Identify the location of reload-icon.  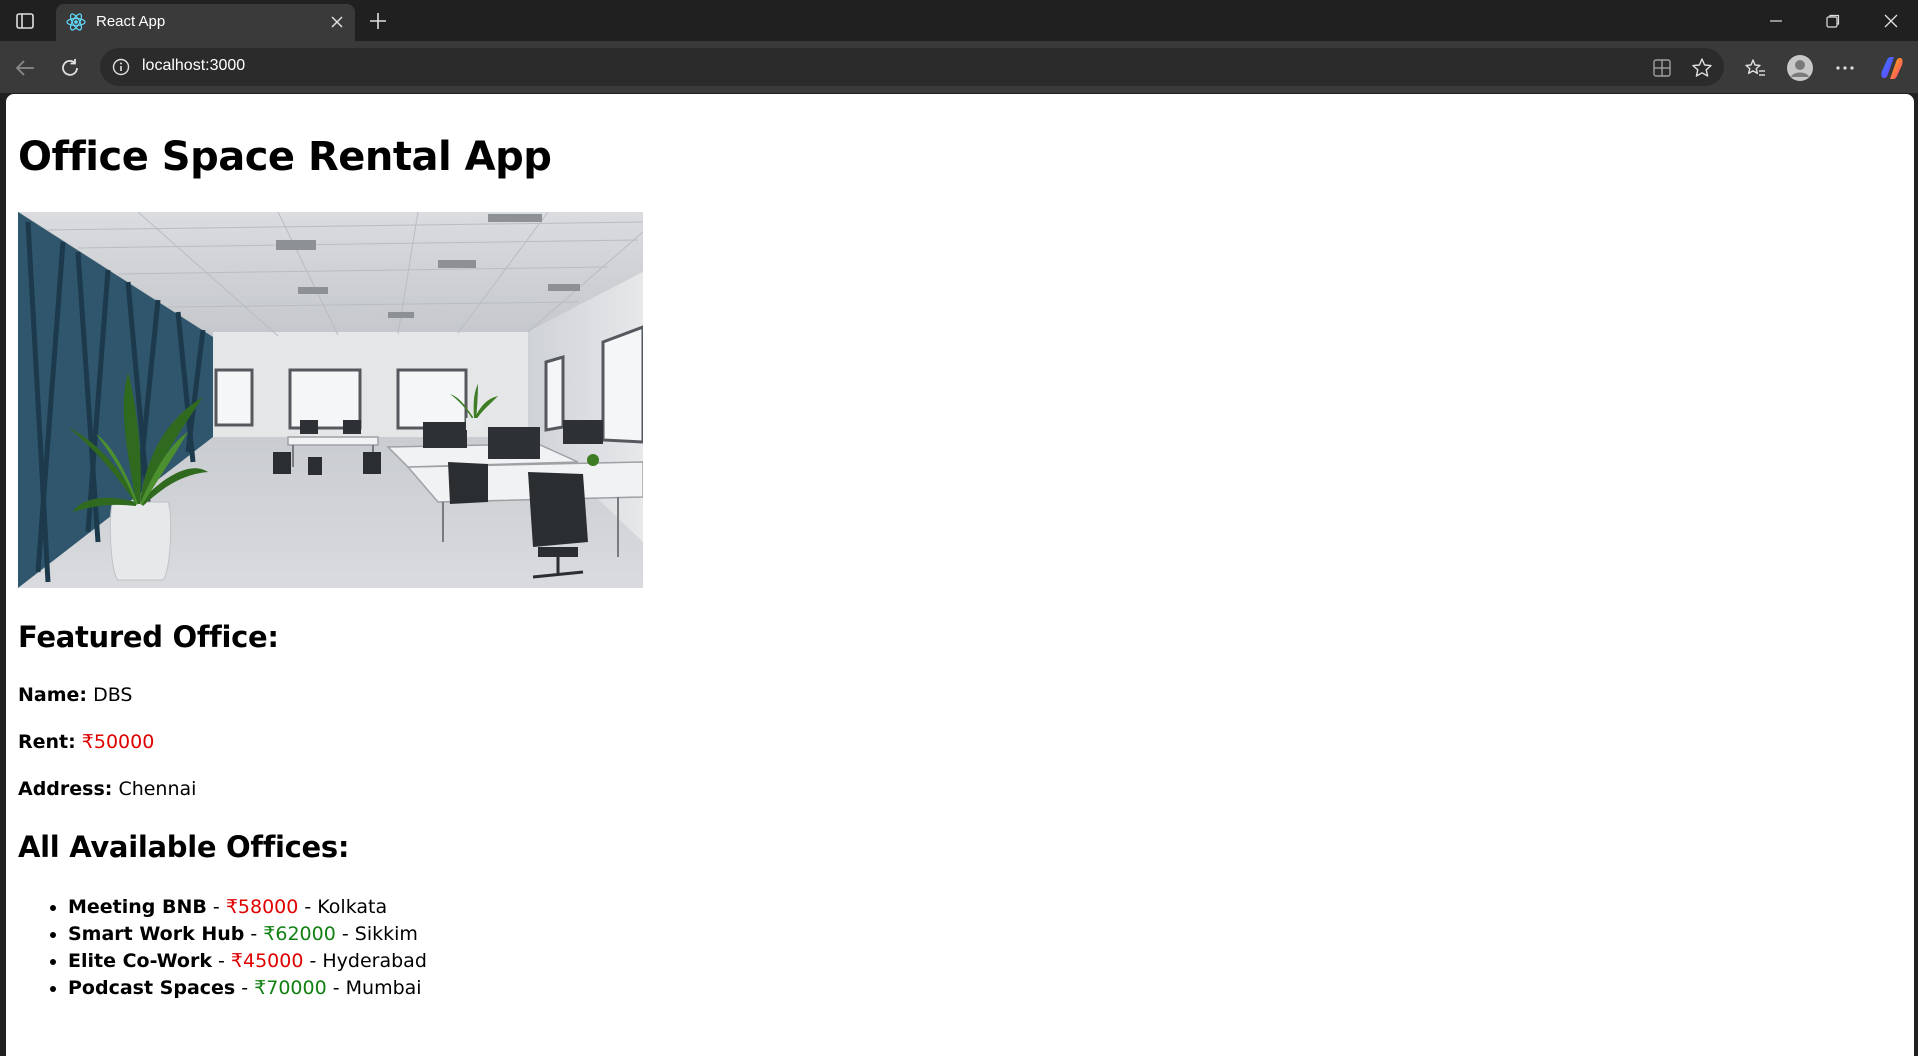
(70, 68).